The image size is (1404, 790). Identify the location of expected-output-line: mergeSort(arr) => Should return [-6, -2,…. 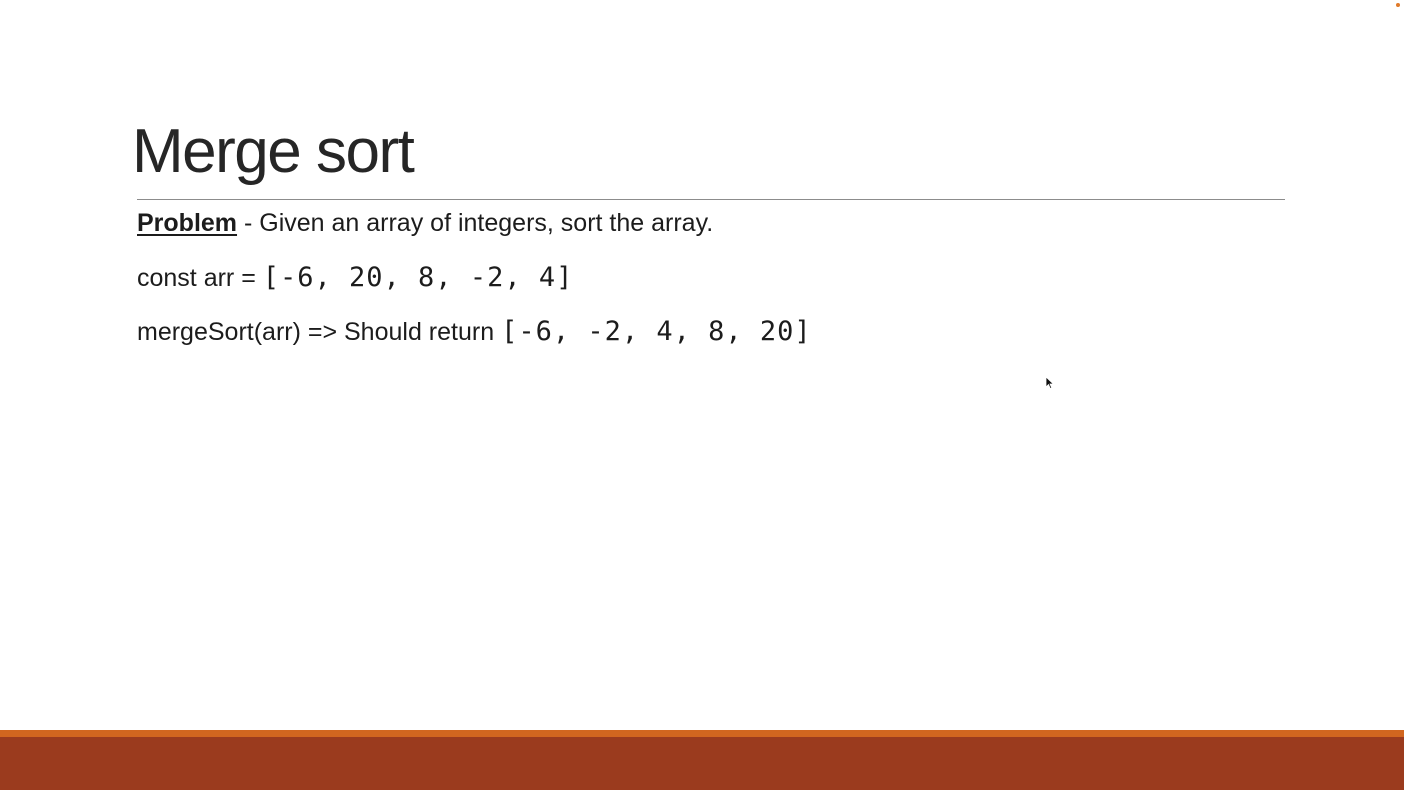
(474, 332).